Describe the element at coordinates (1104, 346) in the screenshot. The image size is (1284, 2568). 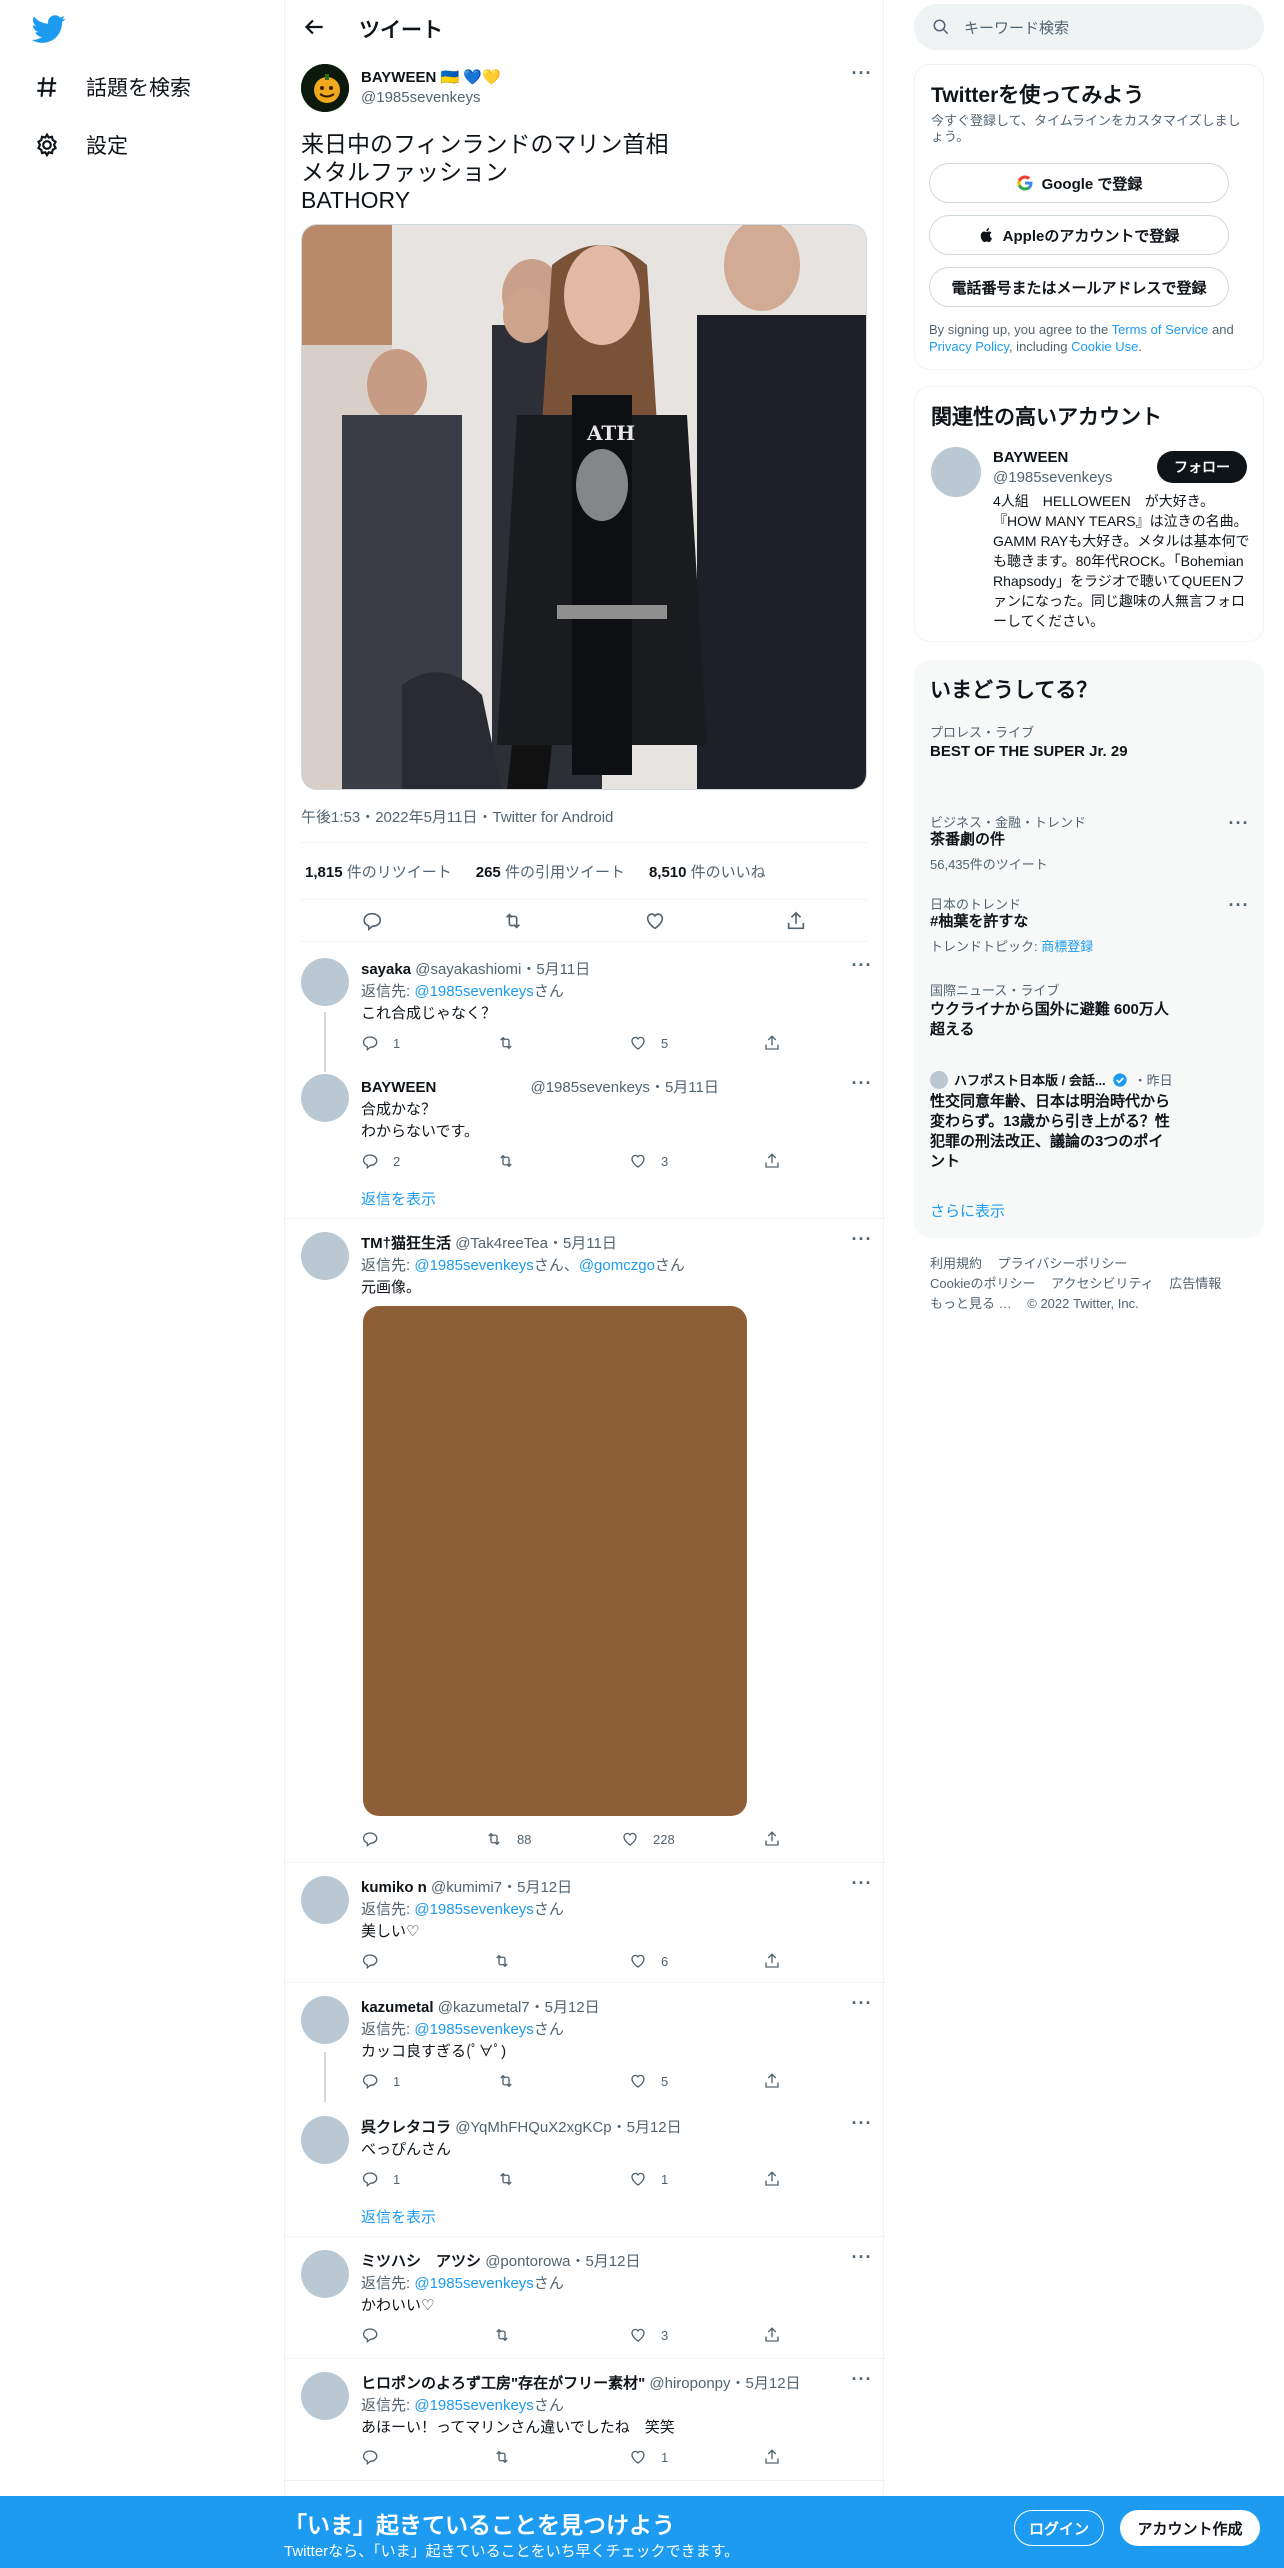
I see `cookie-link: Cookie Use` at that location.